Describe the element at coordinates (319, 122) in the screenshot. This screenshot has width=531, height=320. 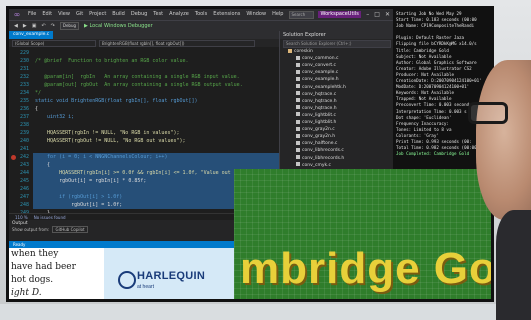
I see `solution-item-label: conv_lightblit.h` at that location.